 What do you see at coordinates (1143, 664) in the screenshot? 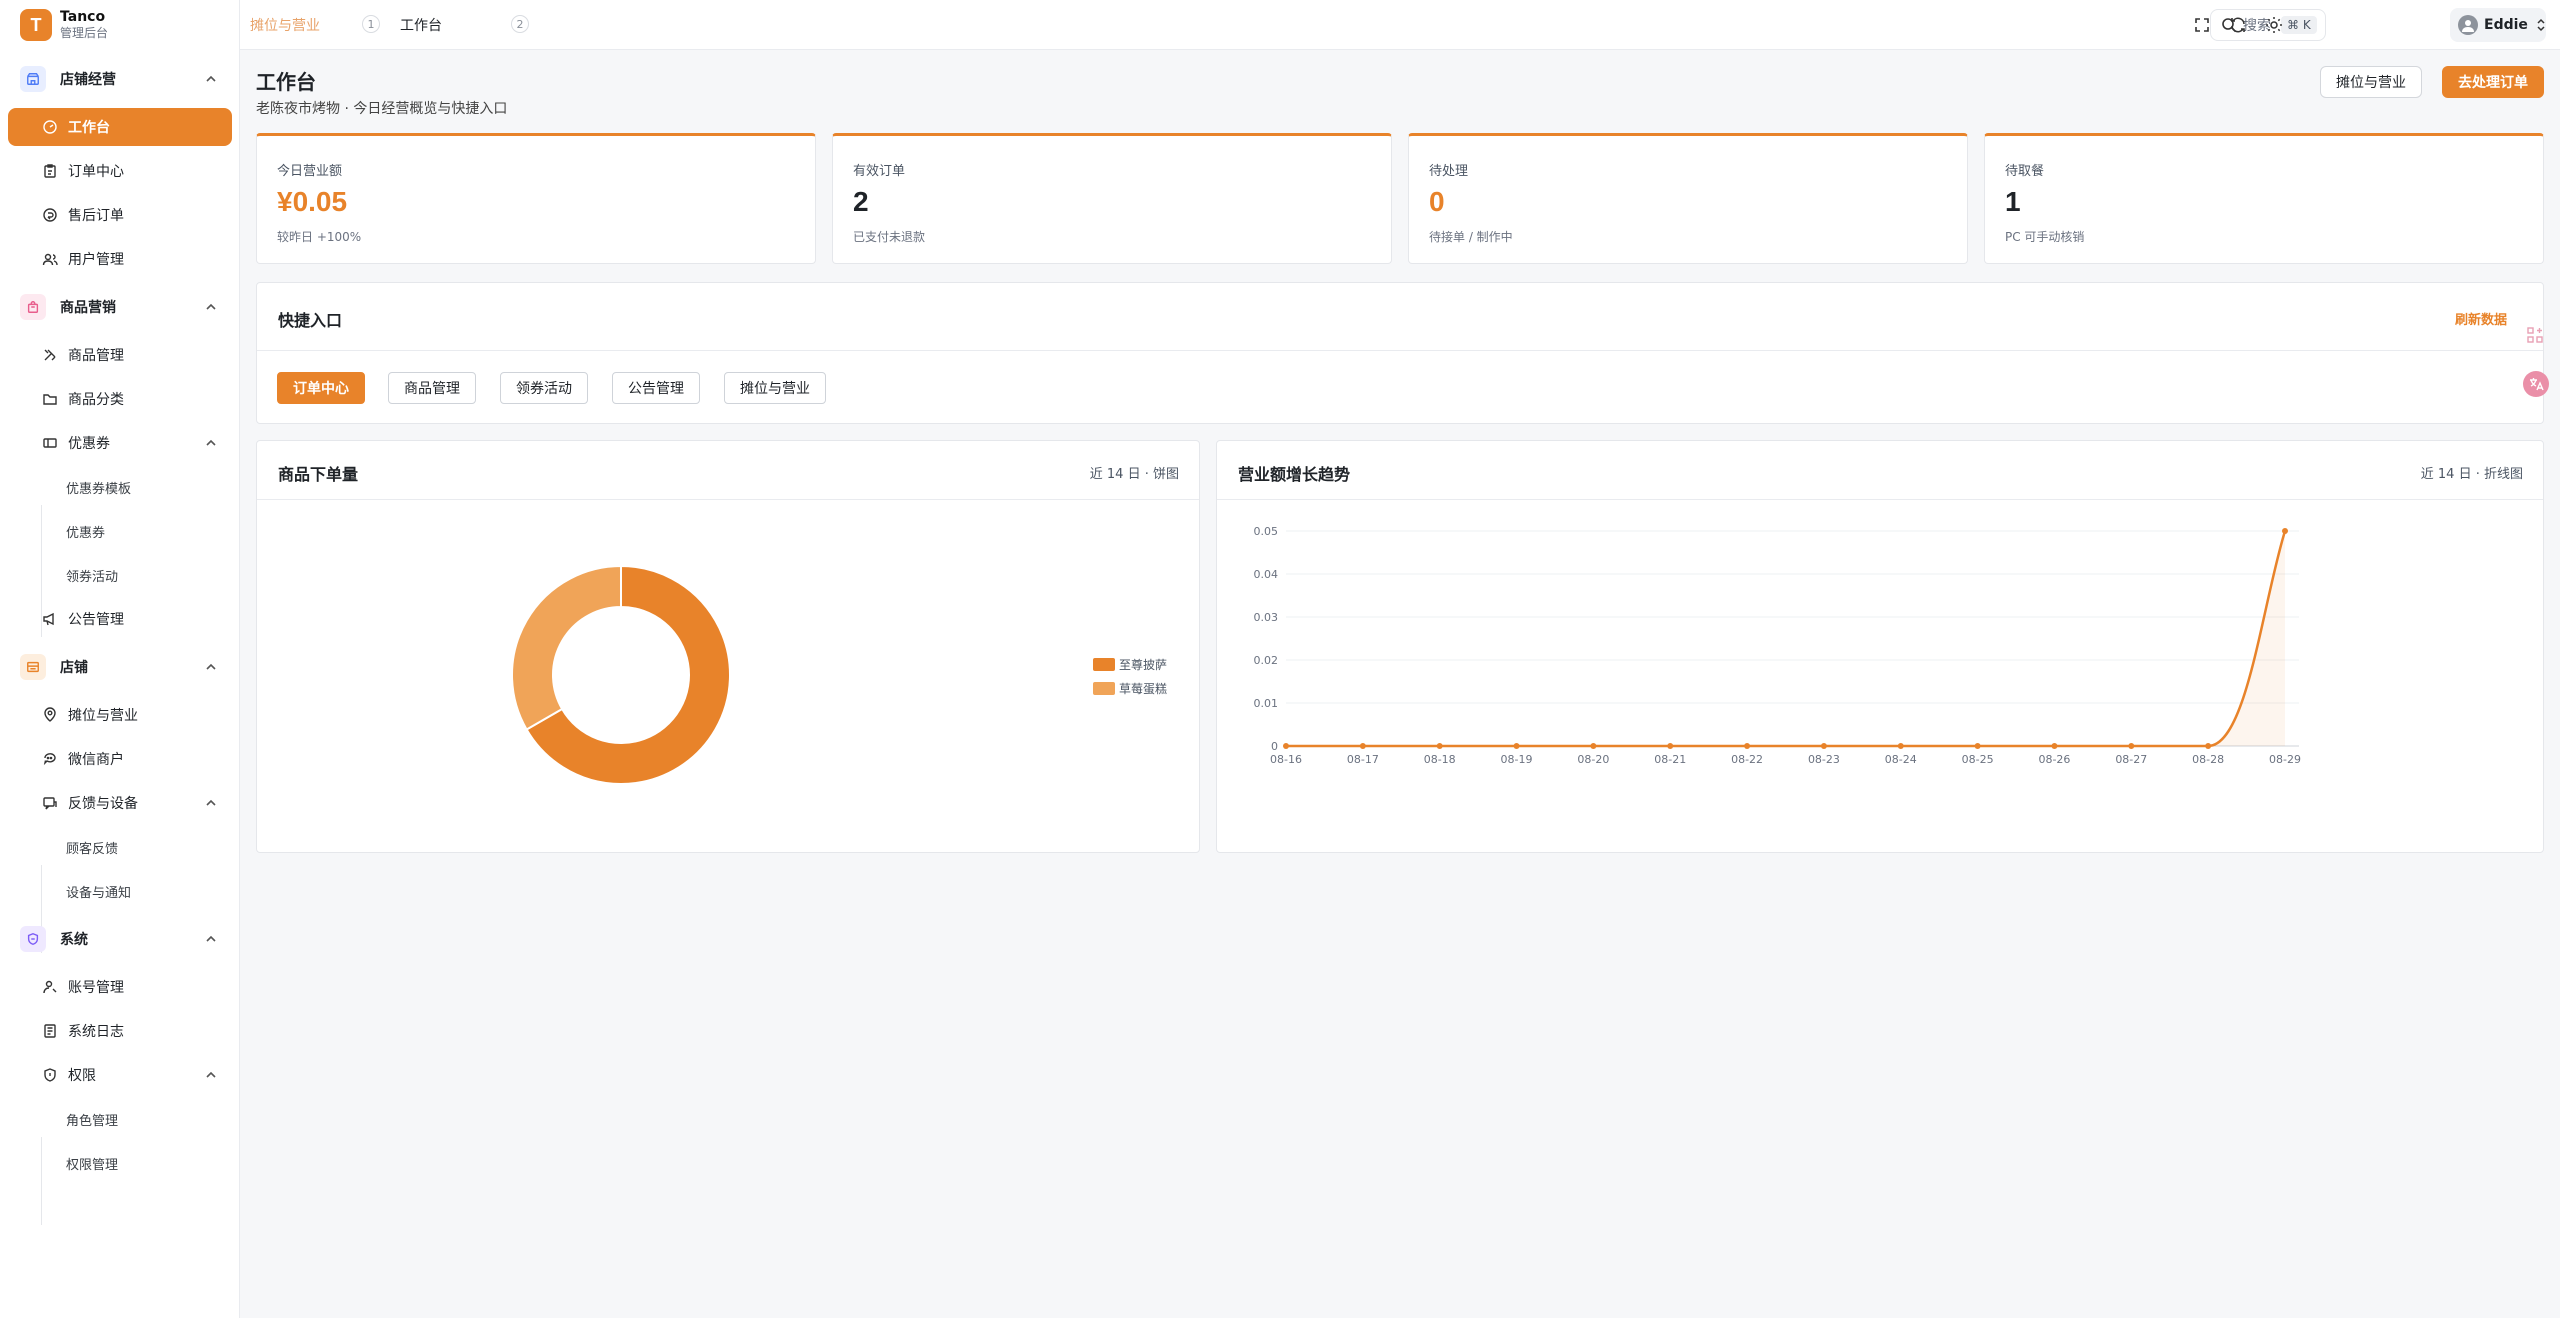
I see `legend-label: 至尊披萨` at bounding box center [1143, 664].